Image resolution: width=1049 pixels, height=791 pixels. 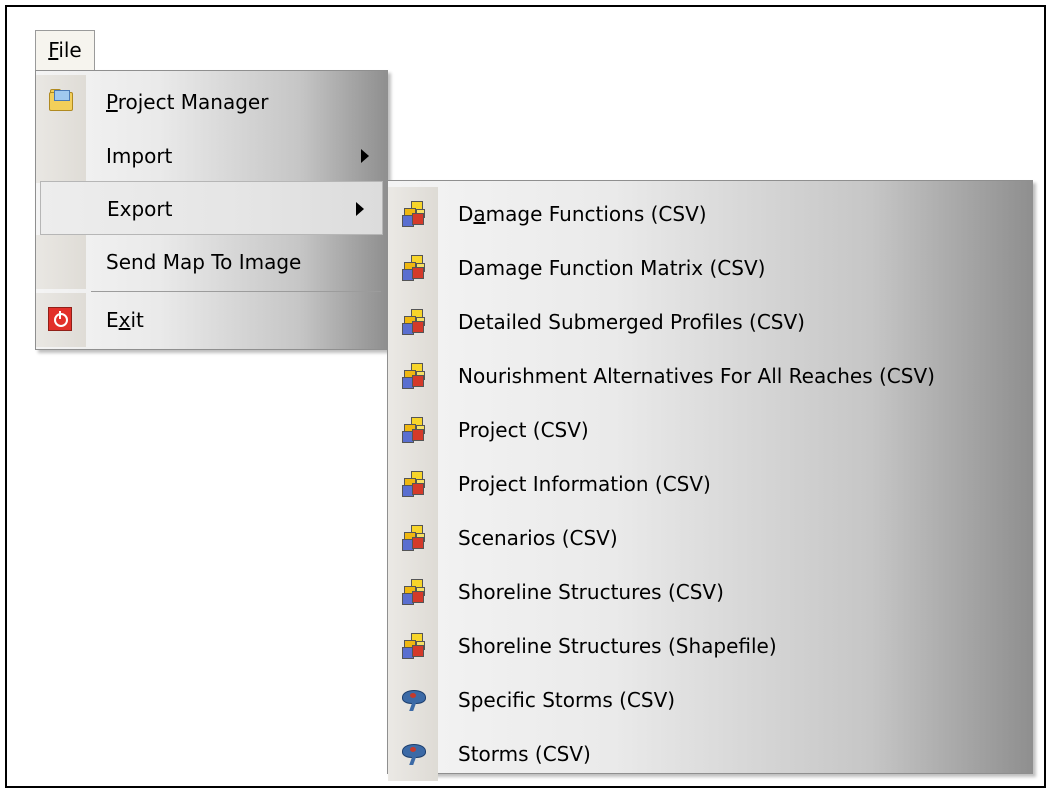 I want to click on menu-item-label: Exit, so click(x=125, y=320).